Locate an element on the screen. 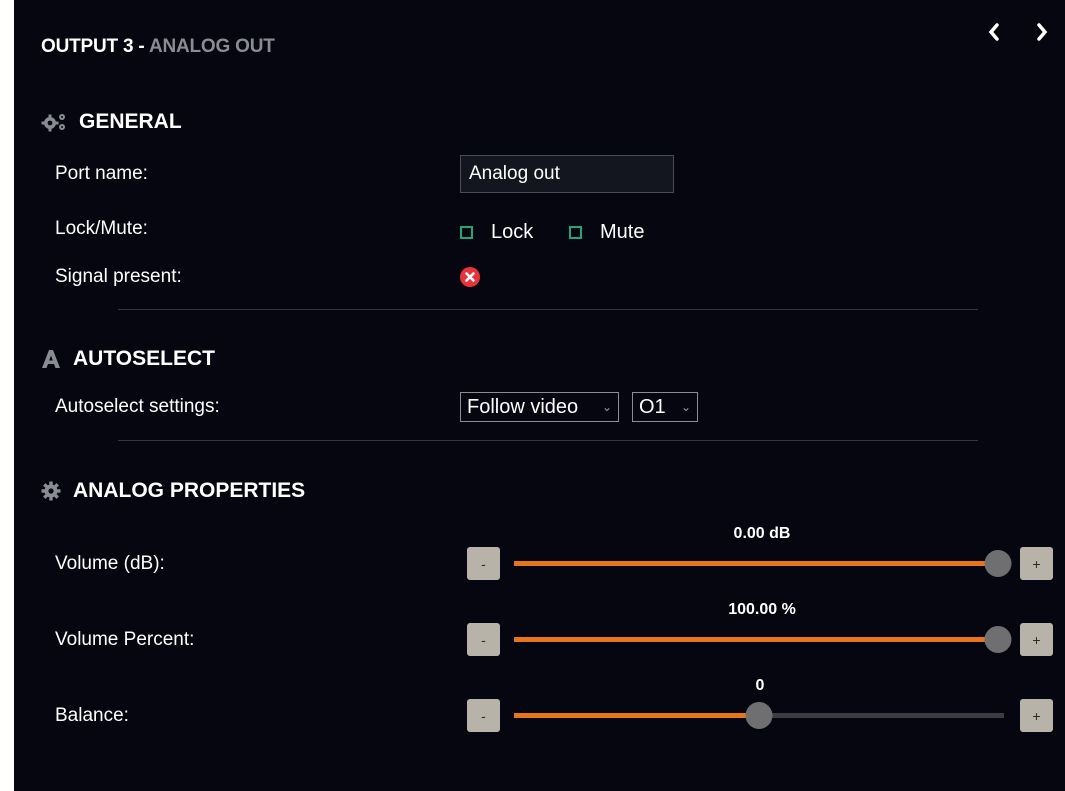  balance-plus-button: + is located at coordinates (1036, 715).